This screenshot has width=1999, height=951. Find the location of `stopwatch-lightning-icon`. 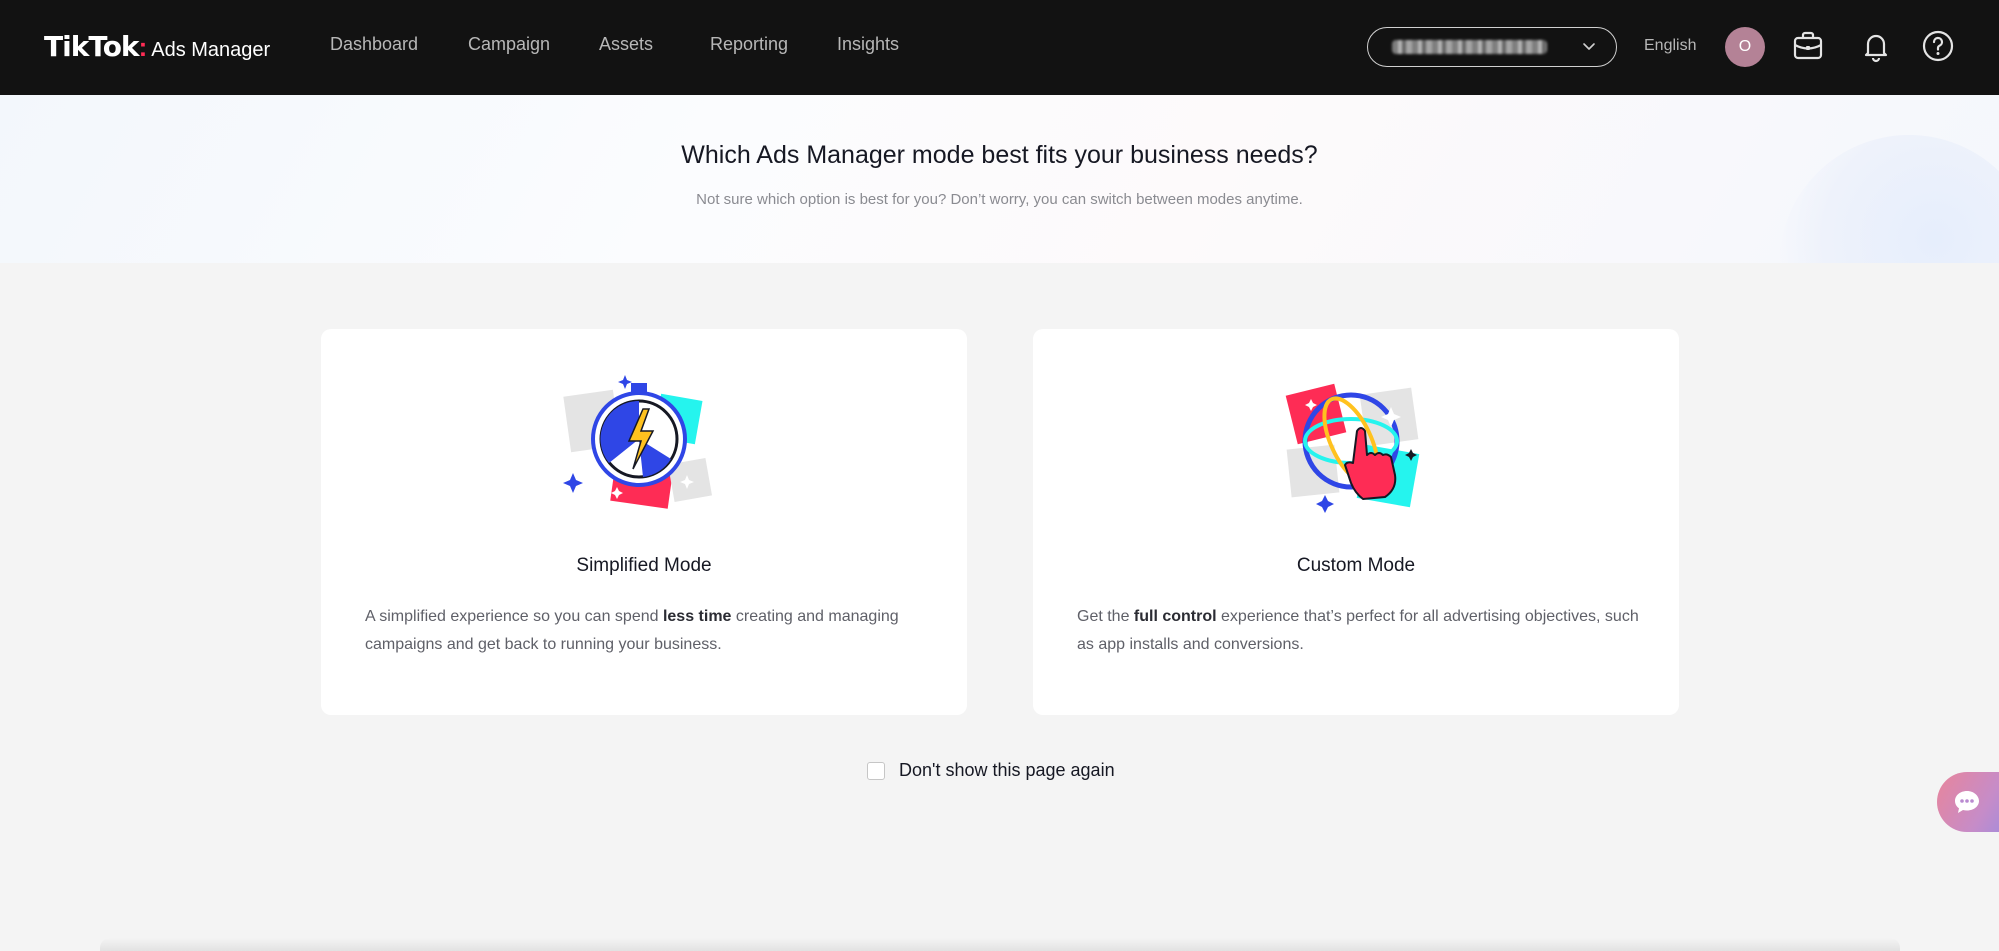

stopwatch-lightning-icon is located at coordinates (638, 442).